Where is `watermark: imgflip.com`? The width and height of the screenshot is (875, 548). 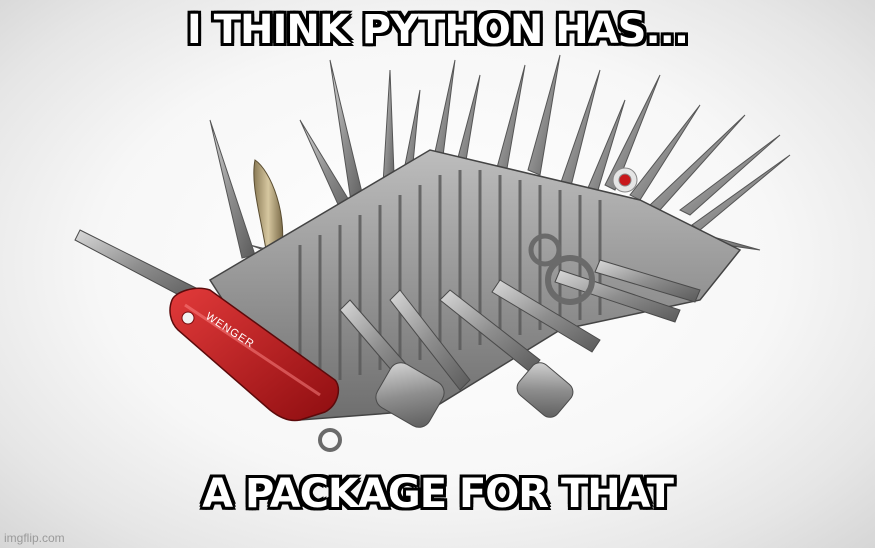 watermark: imgflip.com is located at coordinates (34, 538).